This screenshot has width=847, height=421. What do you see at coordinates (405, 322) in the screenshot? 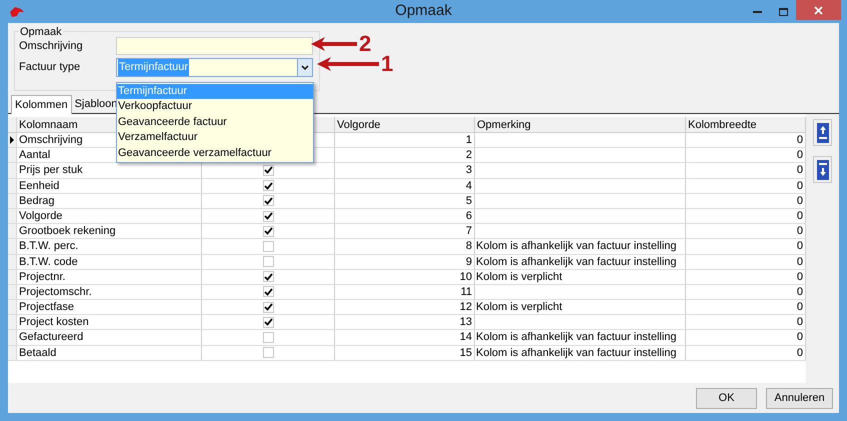
I see `table-cell: 13` at bounding box center [405, 322].